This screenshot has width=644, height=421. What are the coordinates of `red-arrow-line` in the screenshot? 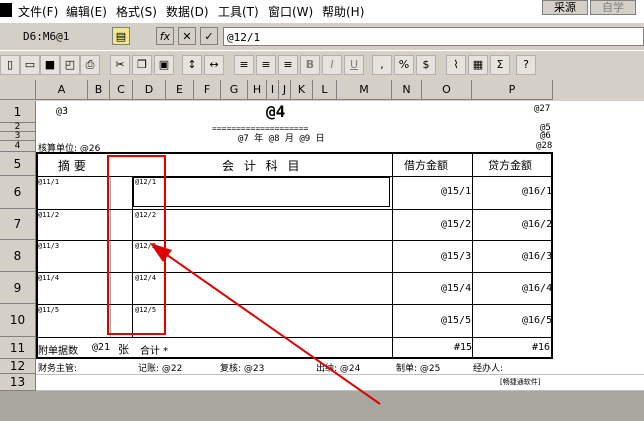 It's located at (270, 327).